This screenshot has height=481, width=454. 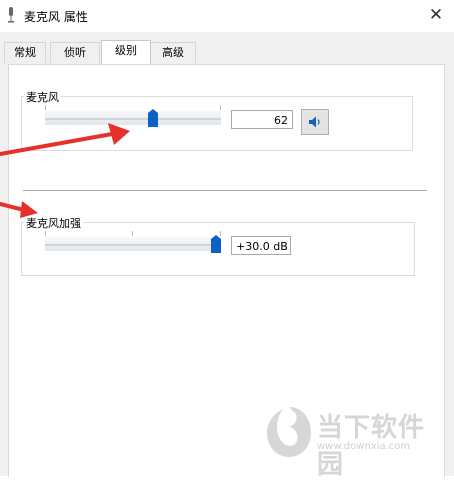 What do you see at coordinates (227, 16) in the screenshot?
I see `title-bar: 麦克风 属性 ✕` at bounding box center [227, 16].